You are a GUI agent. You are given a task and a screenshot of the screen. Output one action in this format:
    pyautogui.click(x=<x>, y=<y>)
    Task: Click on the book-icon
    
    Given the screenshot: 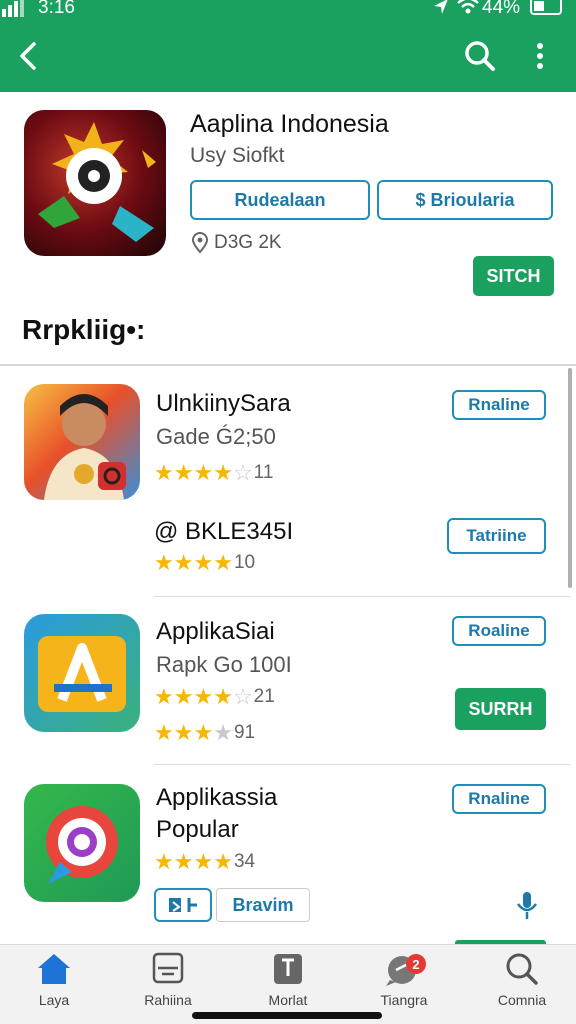 What is the action you would take?
    pyautogui.click(x=183, y=905)
    